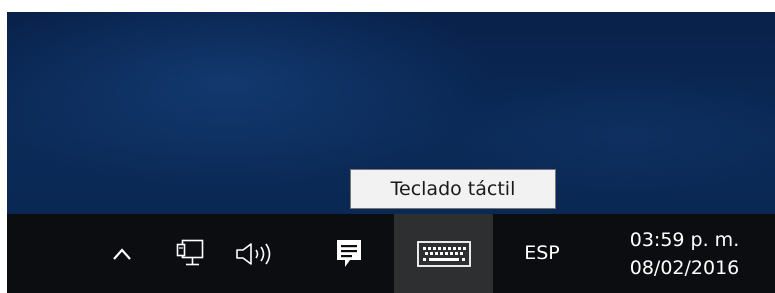 Image resolution: width=775 pixels, height=293 pixels. I want to click on volume-button, so click(256, 253).